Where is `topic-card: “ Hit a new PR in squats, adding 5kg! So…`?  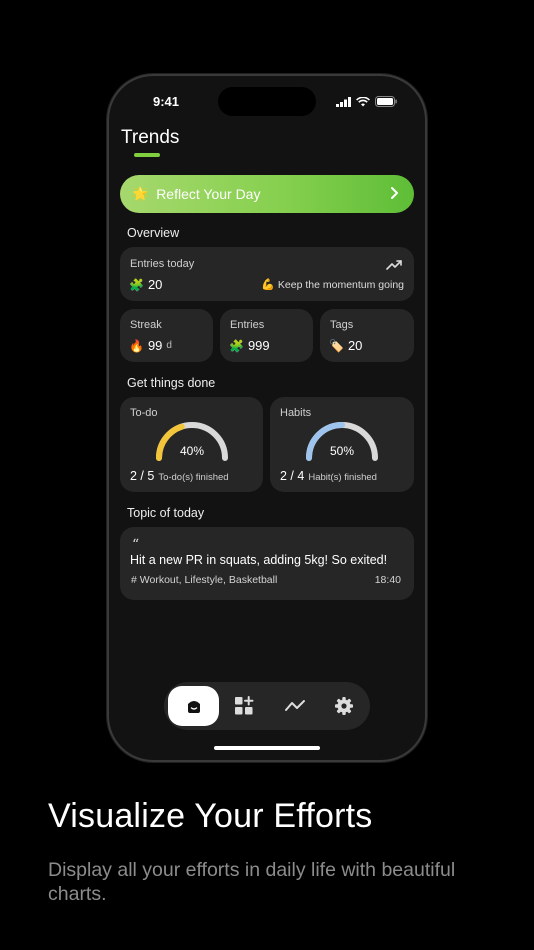 topic-card: “ Hit a new PR in squats, adding 5kg! So… is located at coordinates (267, 563).